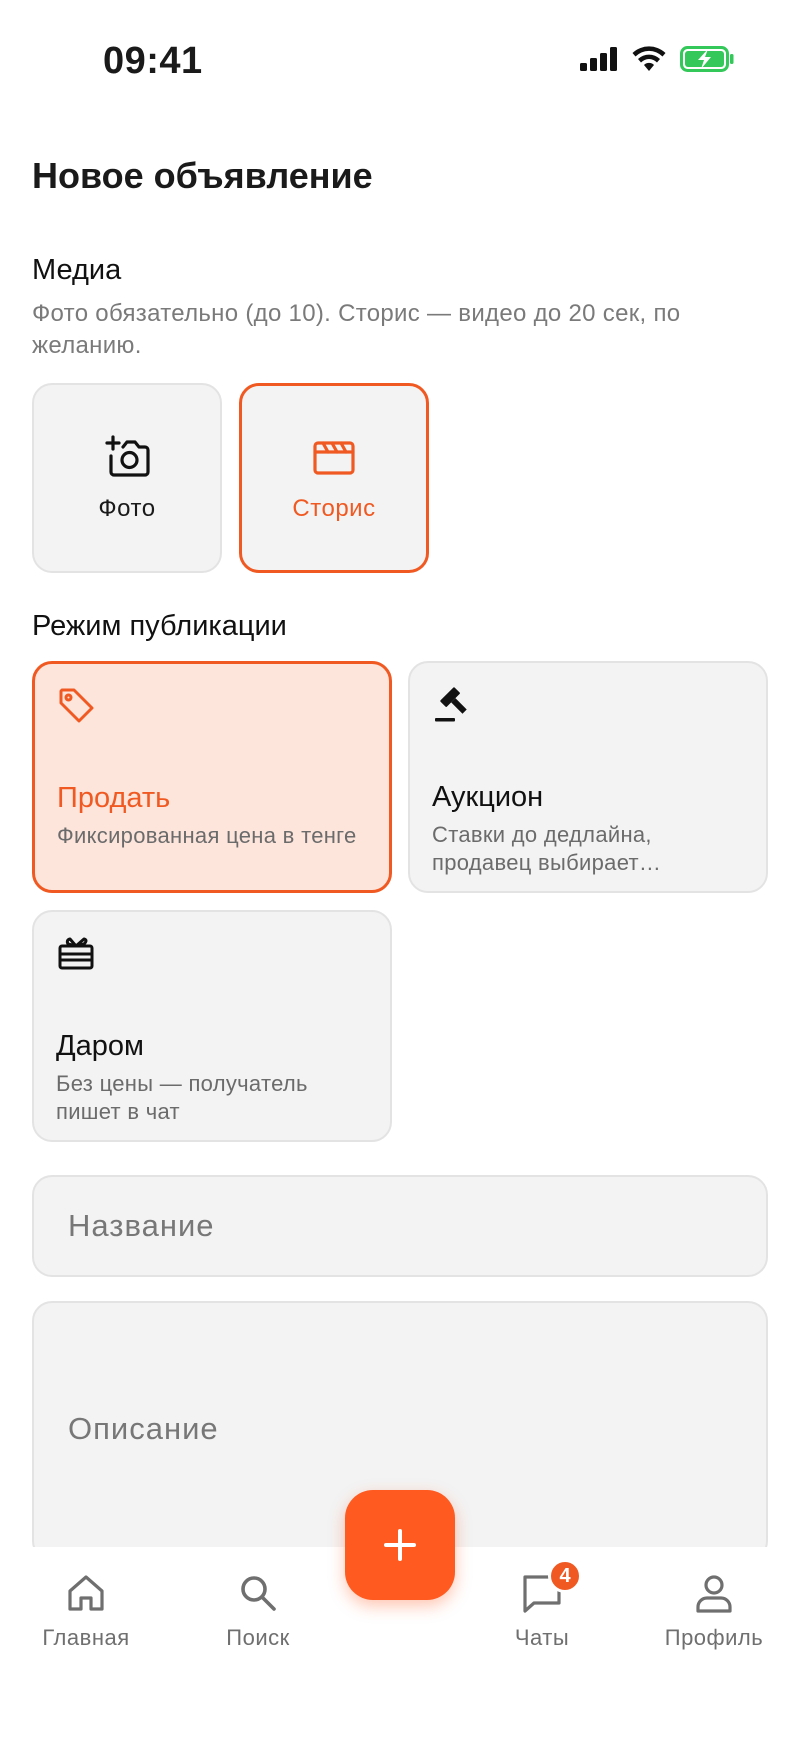  Describe the element at coordinates (86, 1637) in the screenshot. I see `nav-home-label: Главная` at that location.